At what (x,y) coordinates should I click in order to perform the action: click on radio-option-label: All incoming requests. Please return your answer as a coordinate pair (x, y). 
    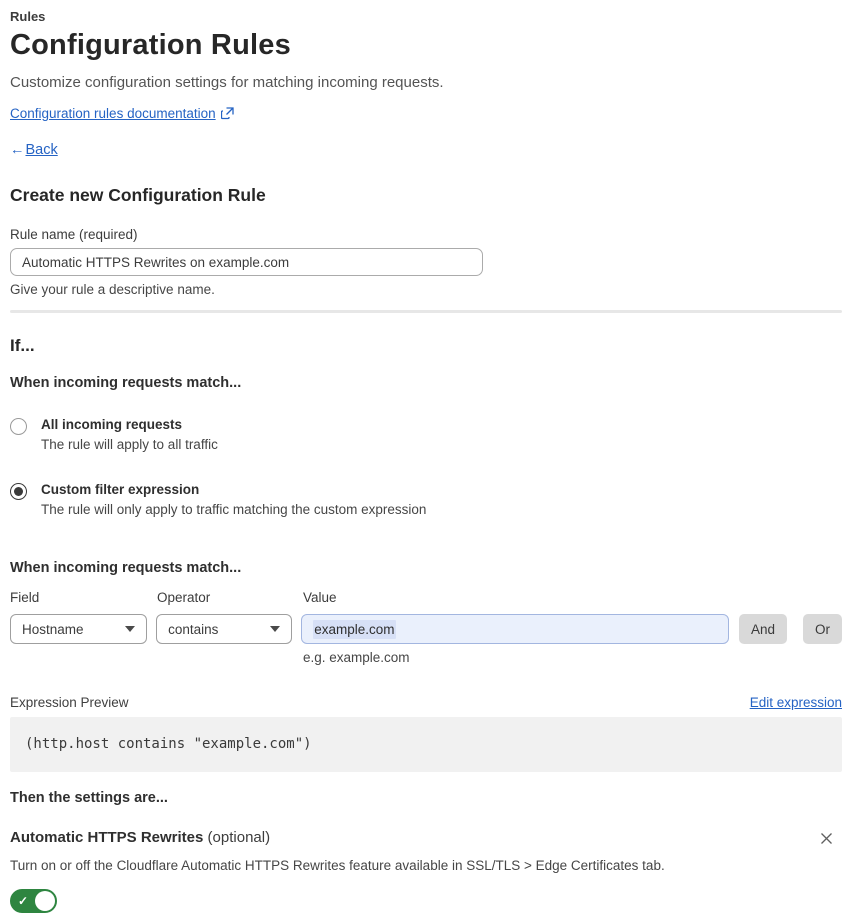
    Looking at the image, I should click on (112, 424).